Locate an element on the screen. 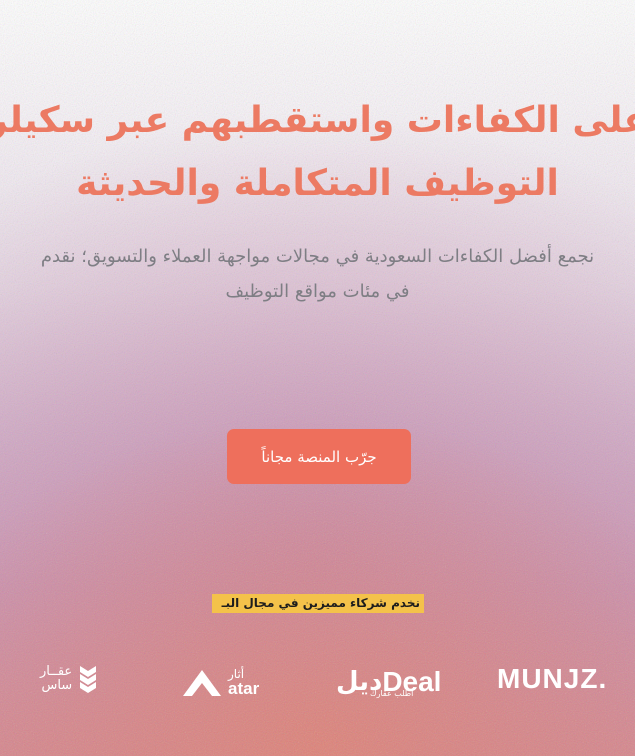 This screenshot has width=635, height=756. hero-subtitle-line2: في مئات مواقع التوظيف is located at coordinates (317, 291).